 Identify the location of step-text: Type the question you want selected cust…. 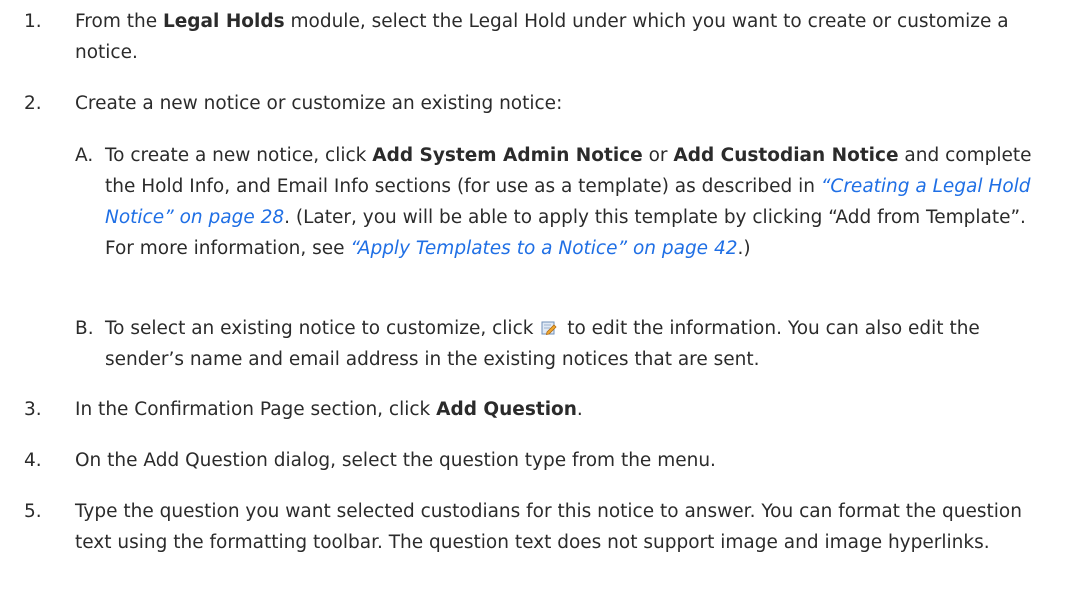
(548, 527).